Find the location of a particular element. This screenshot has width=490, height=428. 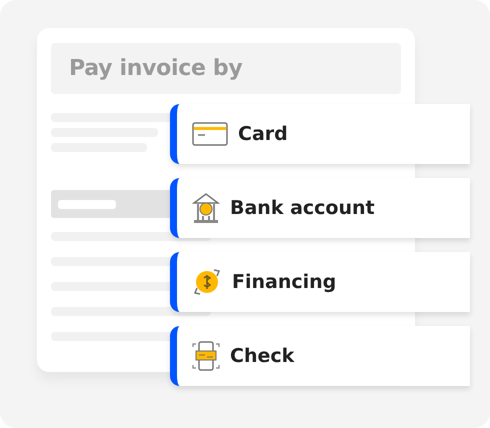

bank-icon is located at coordinates (206, 208).